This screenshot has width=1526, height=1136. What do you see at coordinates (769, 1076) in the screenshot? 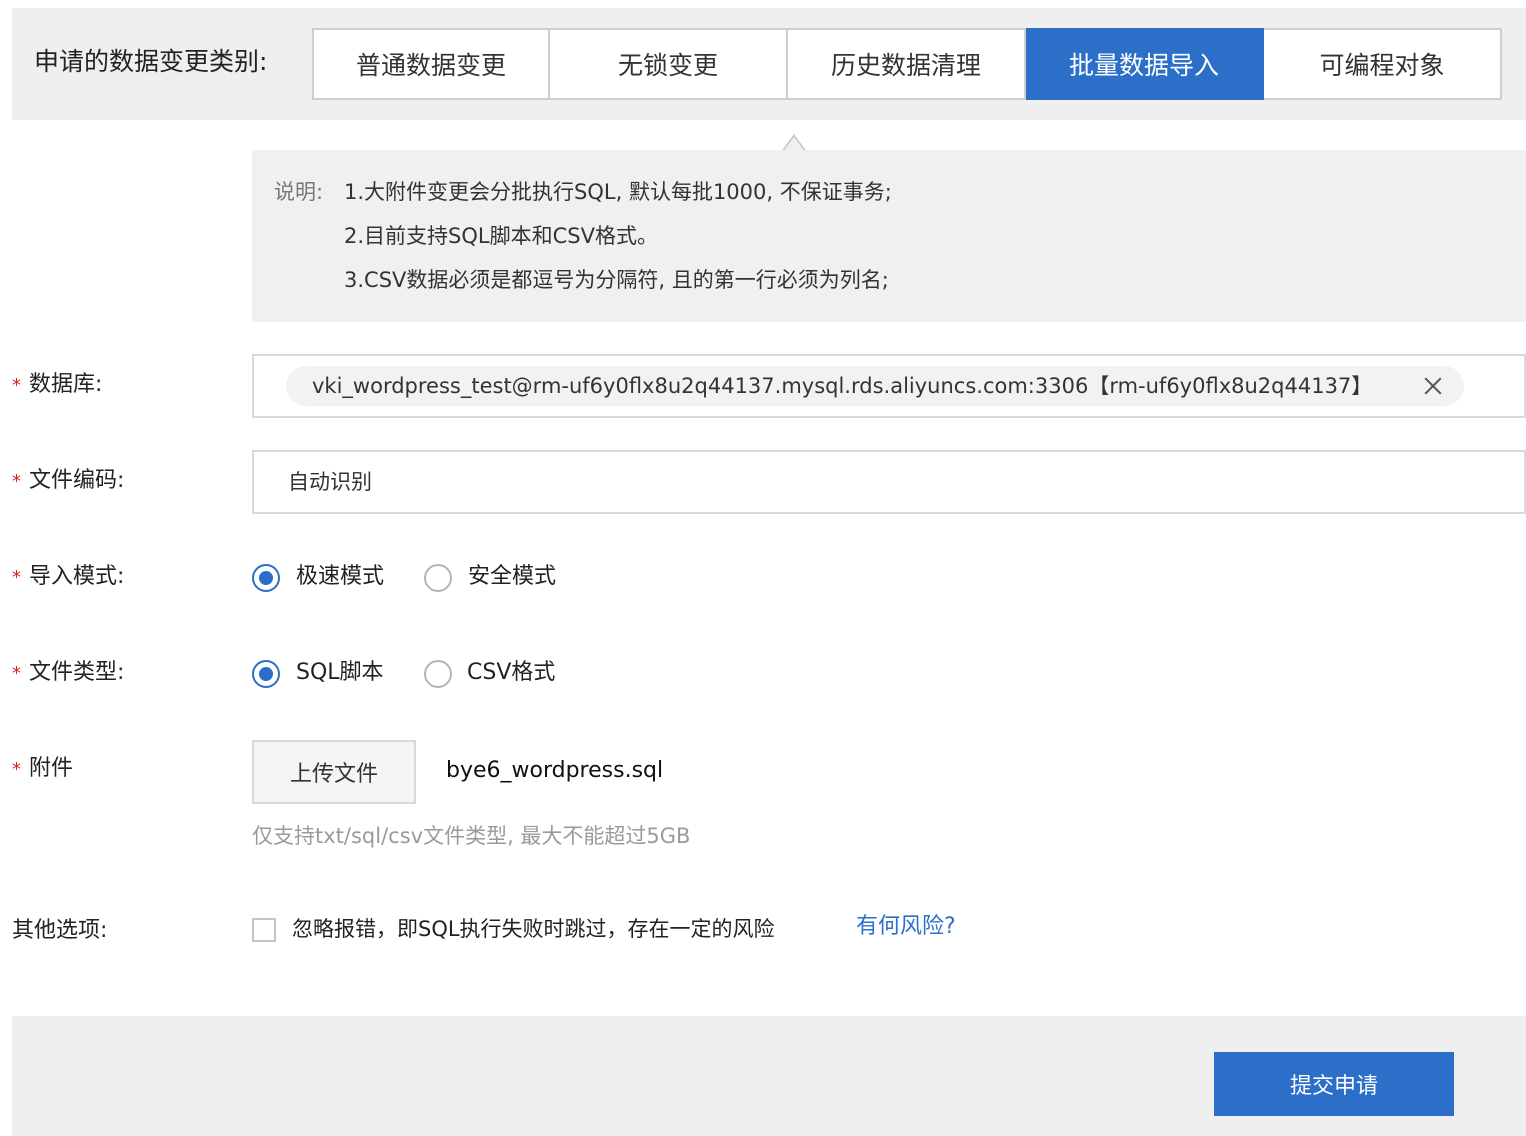
I see `footer-bar: 提交申请` at bounding box center [769, 1076].